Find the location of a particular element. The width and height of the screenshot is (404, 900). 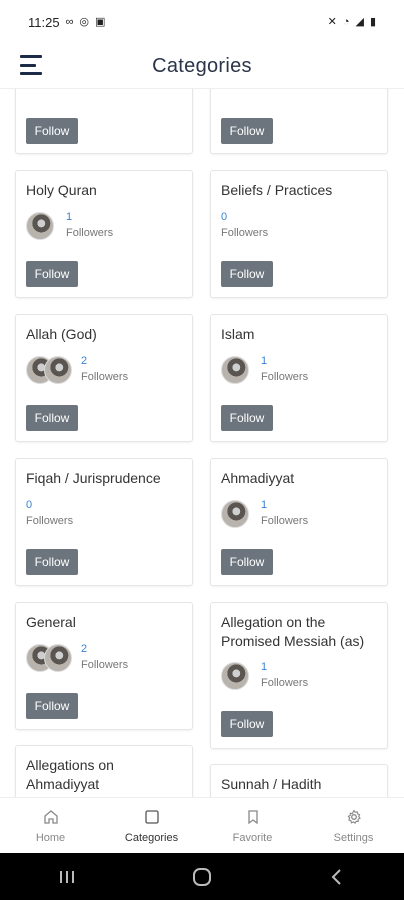

category-card: Islam 1 Followers Follow is located at coordinates (299, 378).